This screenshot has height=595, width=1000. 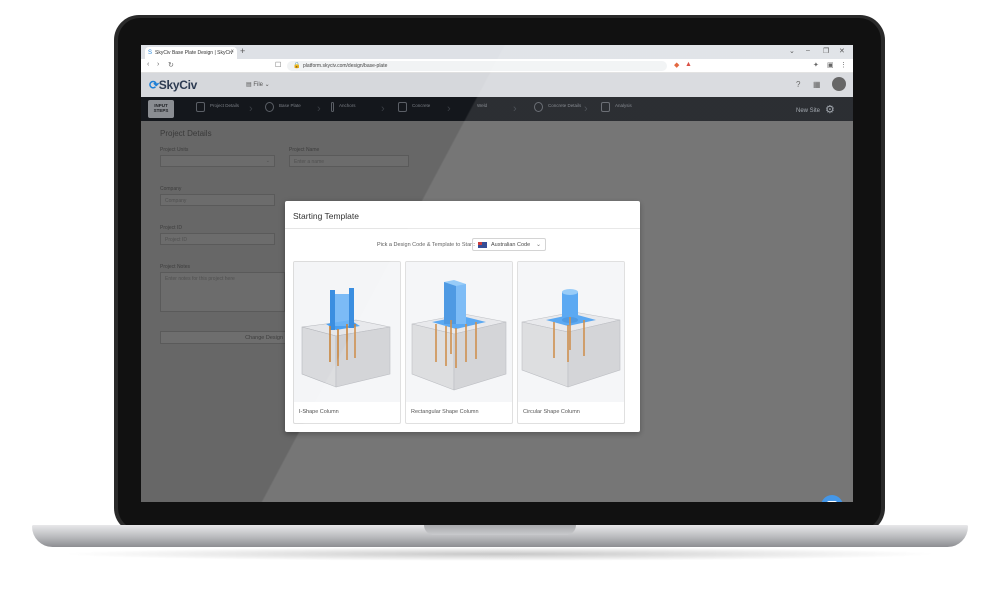 What do you see at coordinates (347, 332) in the screenshot?
I see `i-shape-column-image` at bounding box center [347, 332].